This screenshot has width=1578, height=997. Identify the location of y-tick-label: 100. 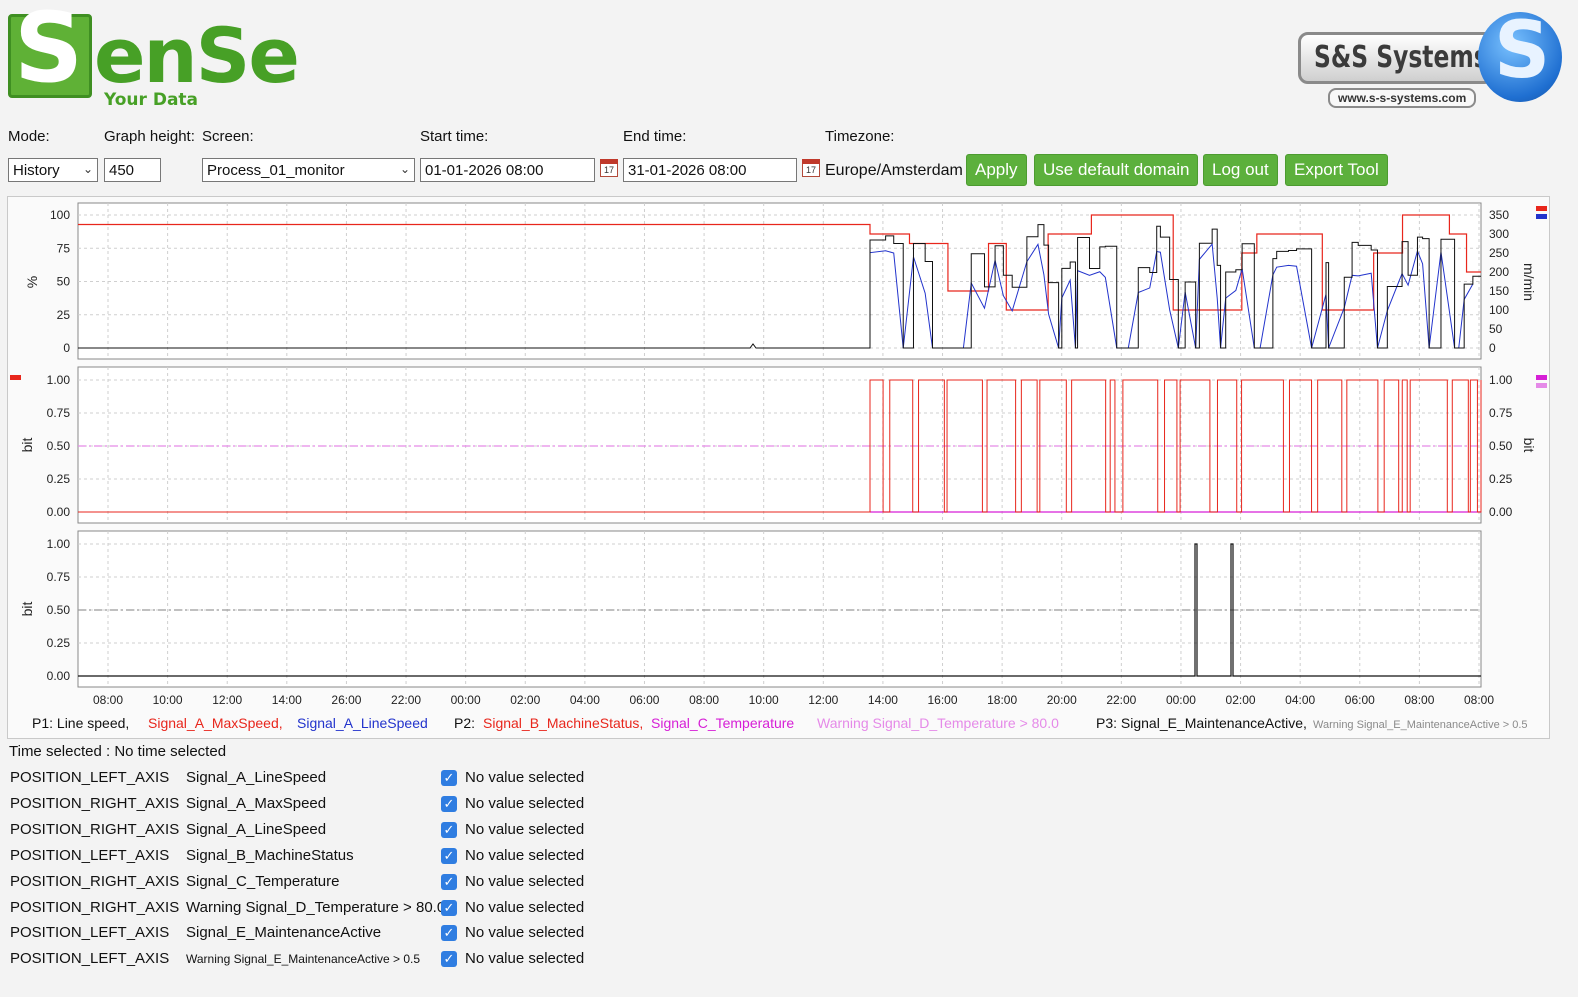
(1499, 310).